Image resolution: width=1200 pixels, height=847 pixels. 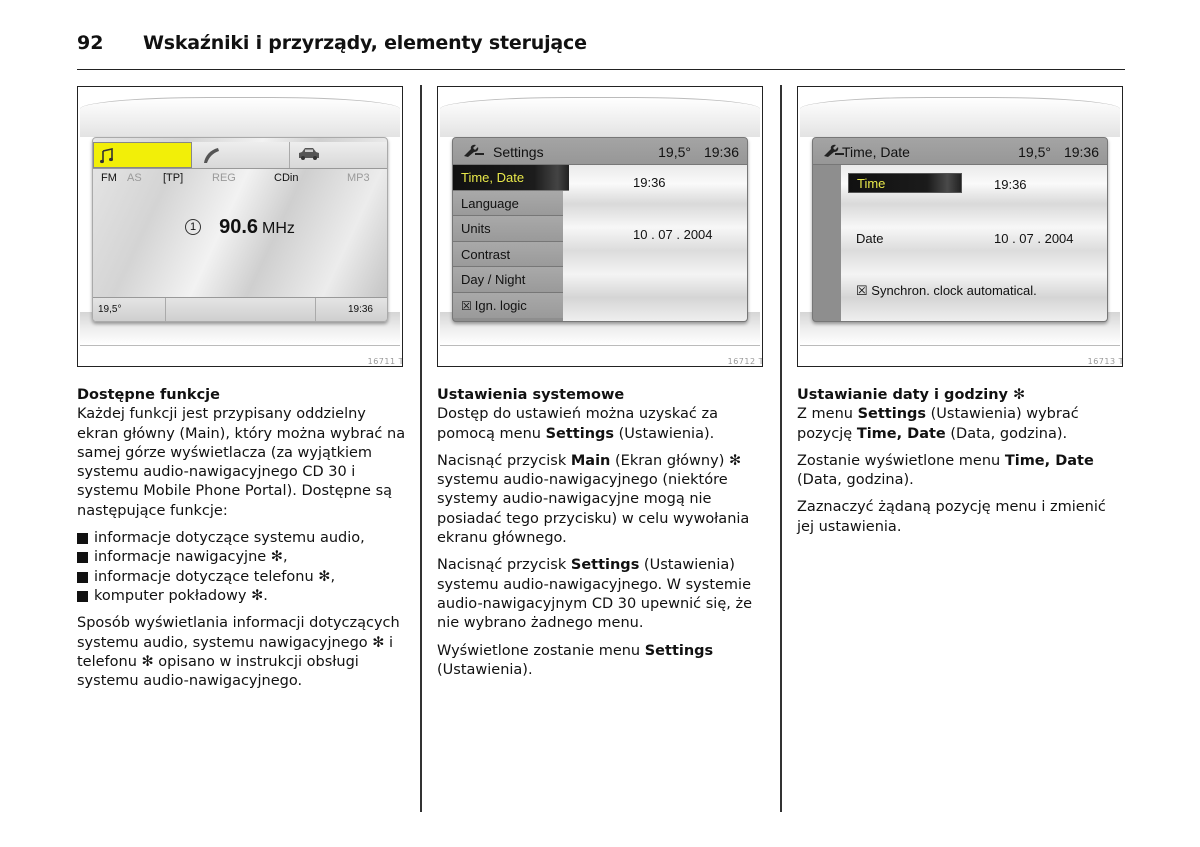 I want to click on mode-cdin: CDin, so click(x=286, y=178).